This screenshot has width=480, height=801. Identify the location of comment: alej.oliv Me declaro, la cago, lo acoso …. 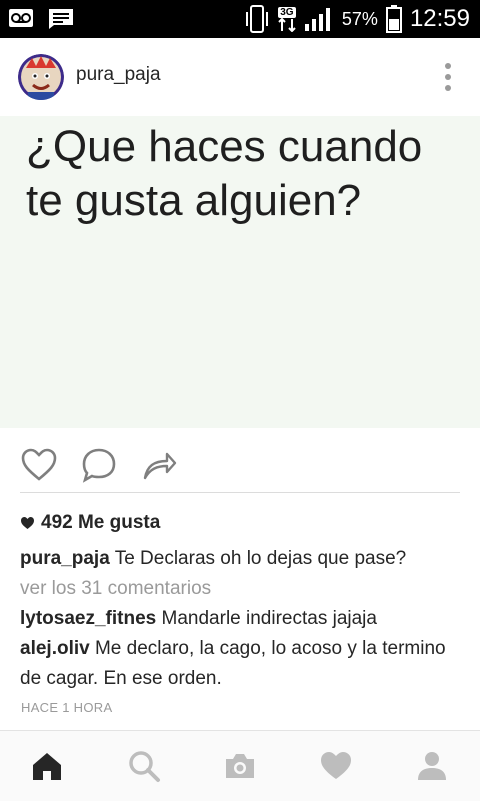
(242, 664).